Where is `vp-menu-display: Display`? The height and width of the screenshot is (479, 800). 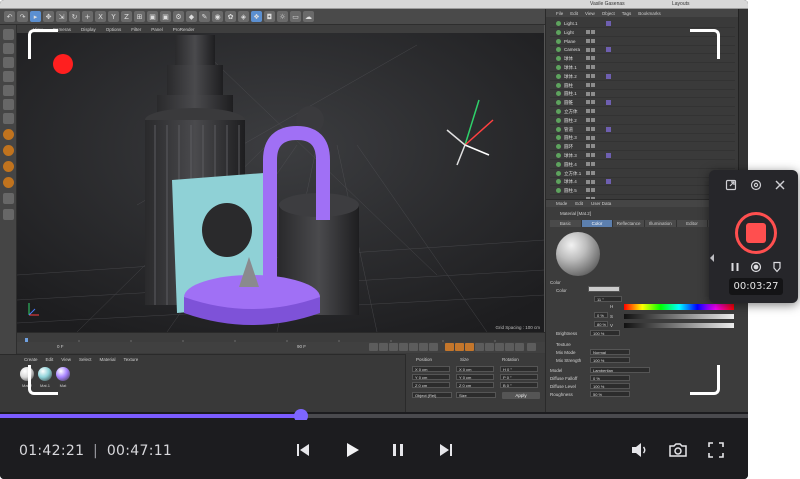 vp-menu-display: Display is located at coordinates (88, 29).